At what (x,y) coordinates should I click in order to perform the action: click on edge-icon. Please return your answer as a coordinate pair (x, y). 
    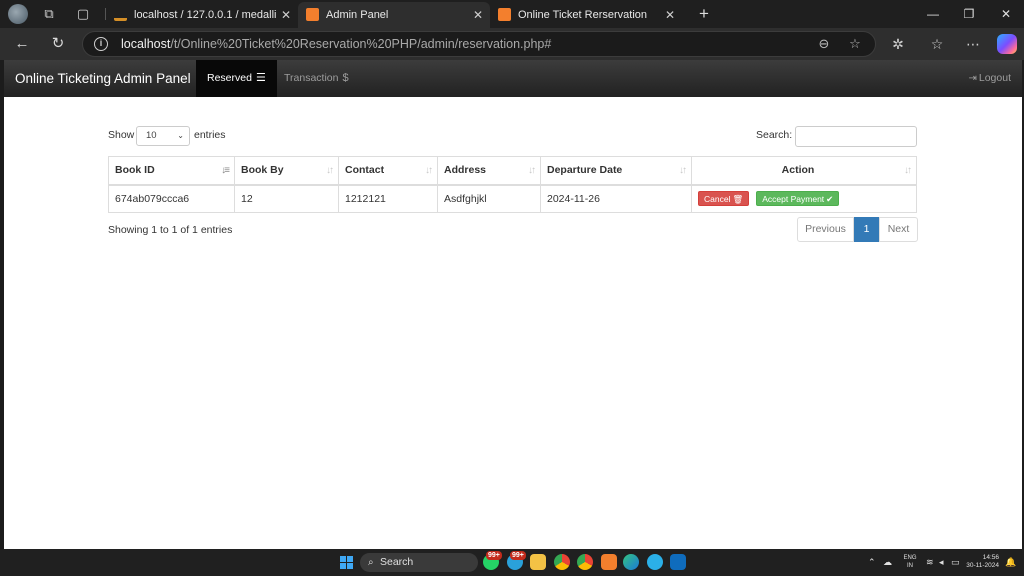
    Looking at the image, I should click on (631, 562).